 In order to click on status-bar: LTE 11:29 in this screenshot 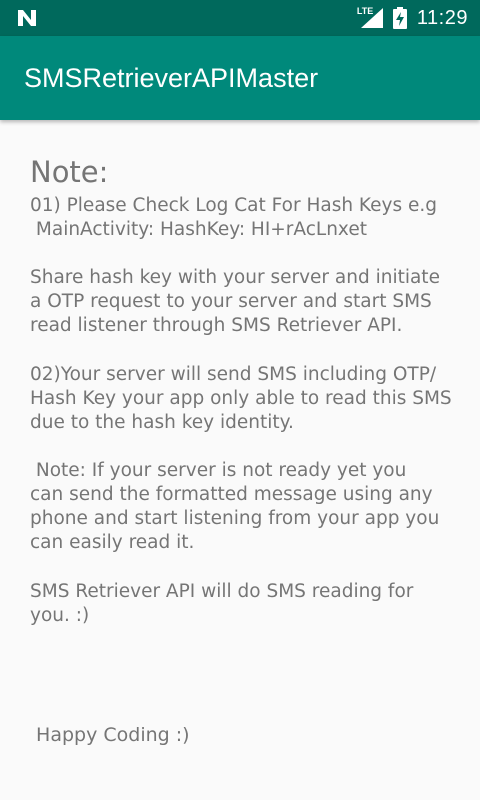, I will do `click(240, 18)`.